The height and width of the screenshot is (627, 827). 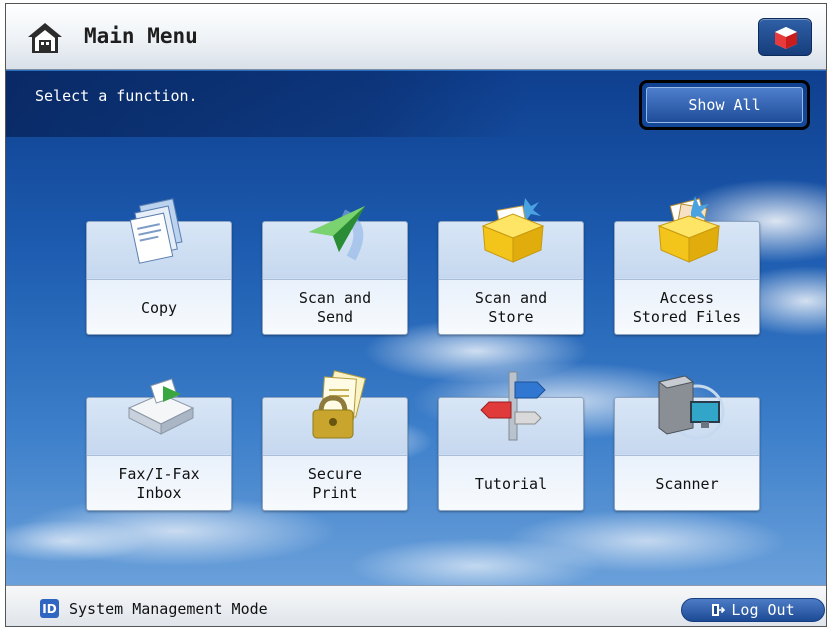 I want to click on log-out-label: Log Out, so click(x=763, y=610).